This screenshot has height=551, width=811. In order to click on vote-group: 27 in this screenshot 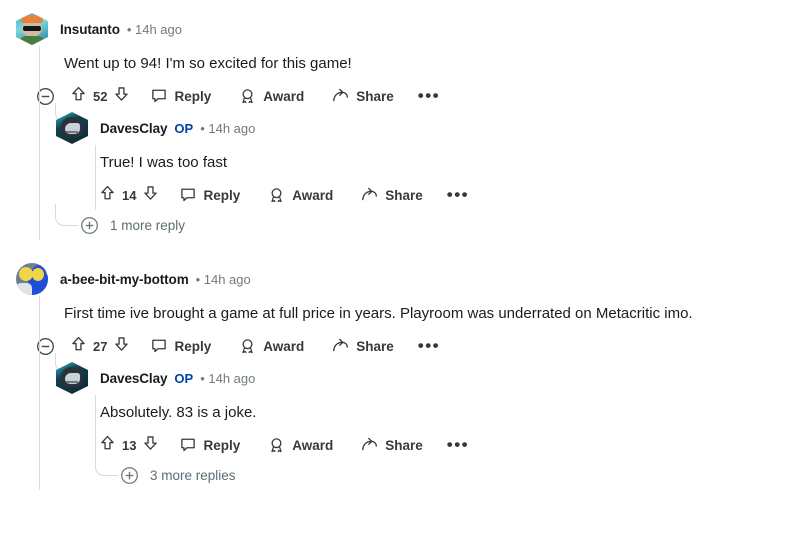, I will do `click(100, 346)`.